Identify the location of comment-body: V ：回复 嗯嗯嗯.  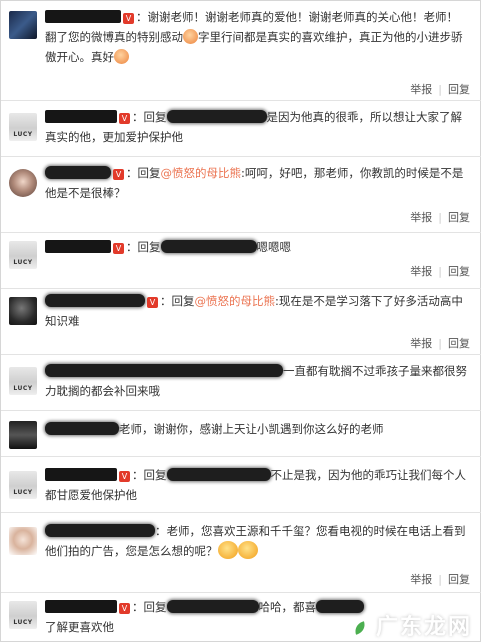
(256, 247).